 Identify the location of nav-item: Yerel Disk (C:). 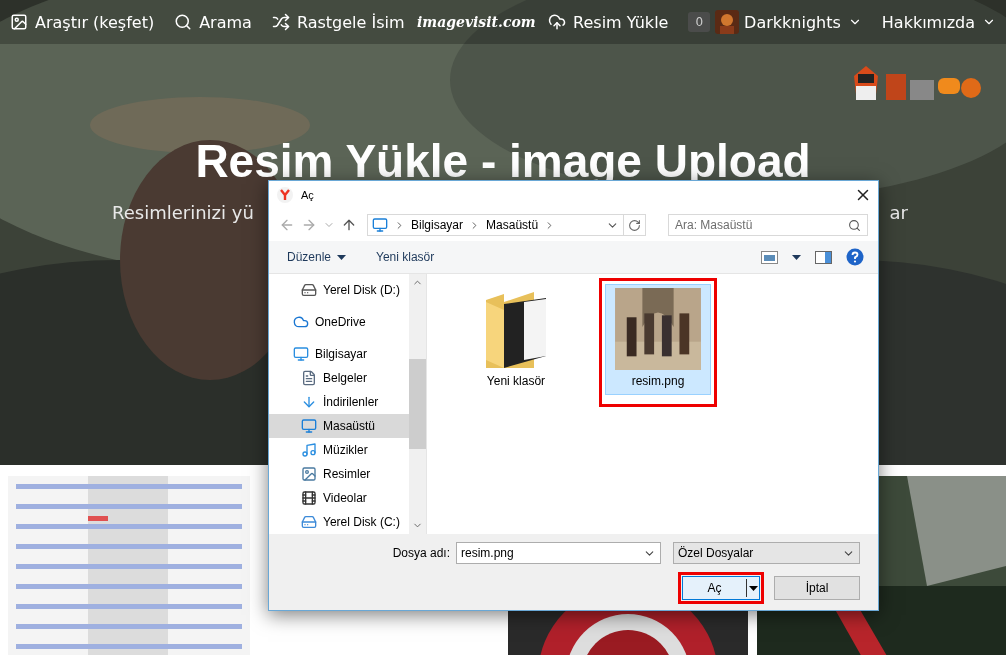
(339, 522).